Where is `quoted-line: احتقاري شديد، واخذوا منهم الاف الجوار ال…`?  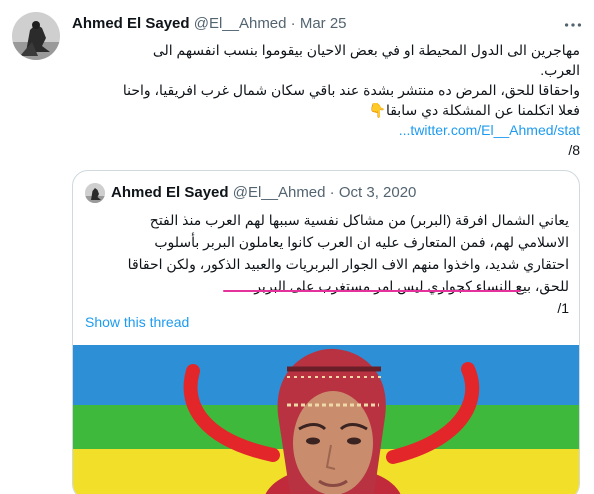 quoted-line: احتقاري شديد، واخذوا منهم الاف الجوار ال… is located at coordinates (348, 264).